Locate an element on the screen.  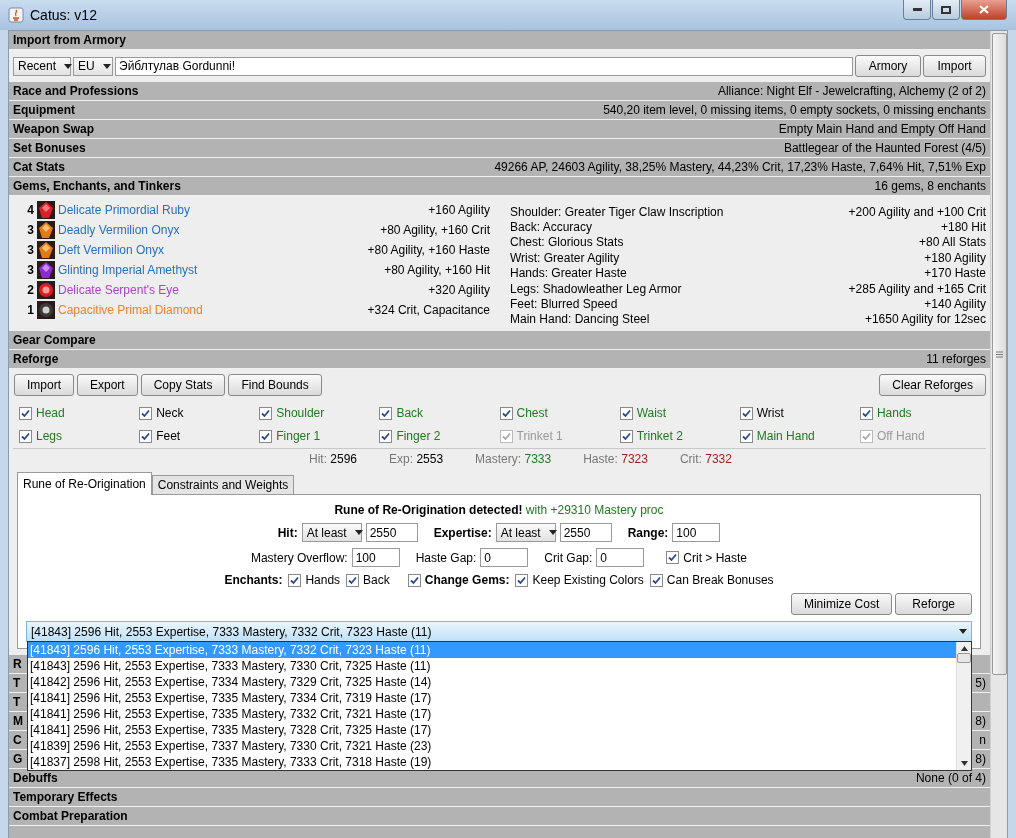
section-header: Import from Armory is located at coordinates (499, 40).